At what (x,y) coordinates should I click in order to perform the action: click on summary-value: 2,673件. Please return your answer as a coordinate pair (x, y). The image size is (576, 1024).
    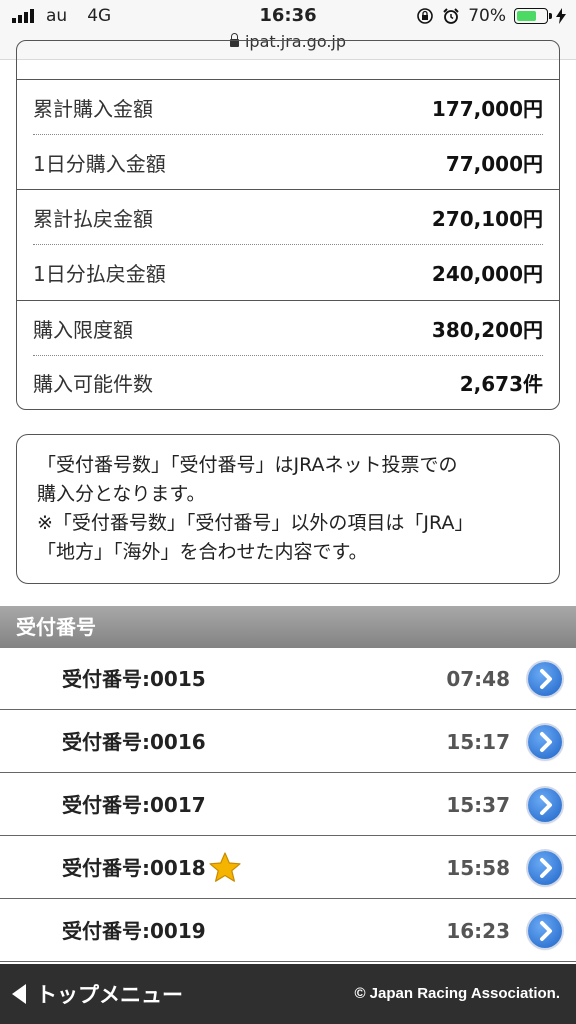
    Looking at the image, I should click on (501, 384).